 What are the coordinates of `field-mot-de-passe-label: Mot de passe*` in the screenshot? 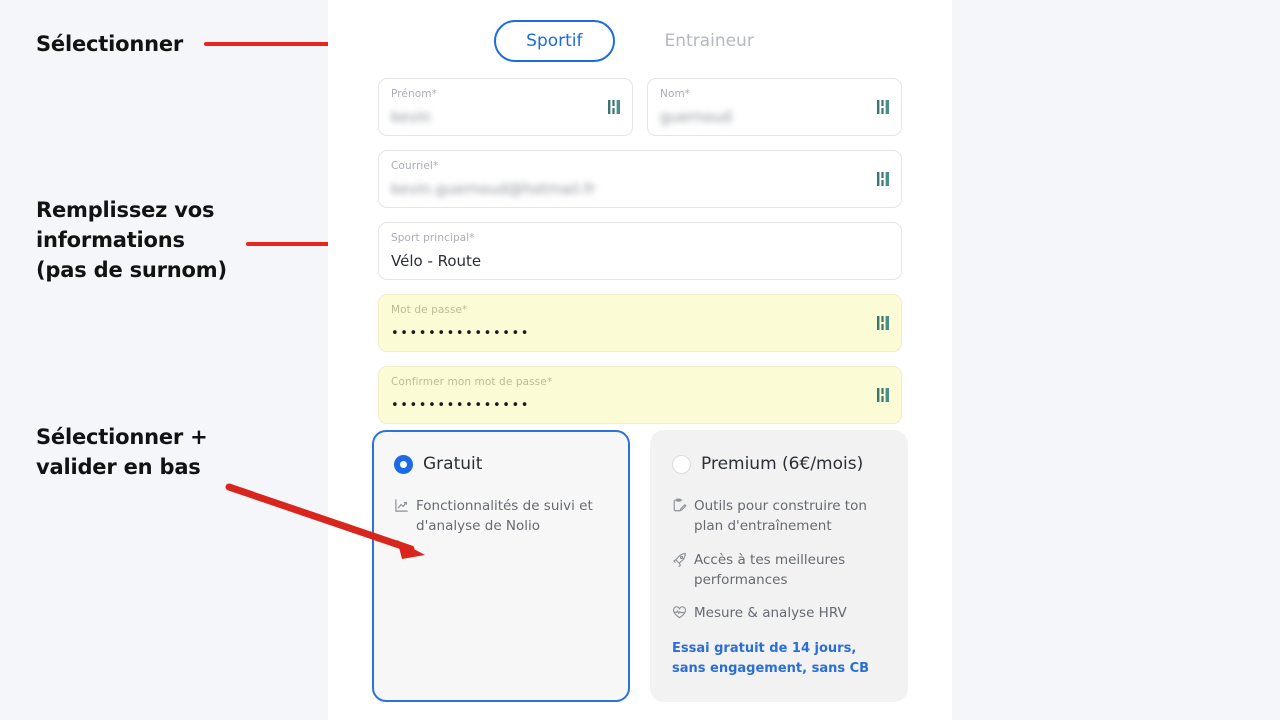 It's located at (429, 310).